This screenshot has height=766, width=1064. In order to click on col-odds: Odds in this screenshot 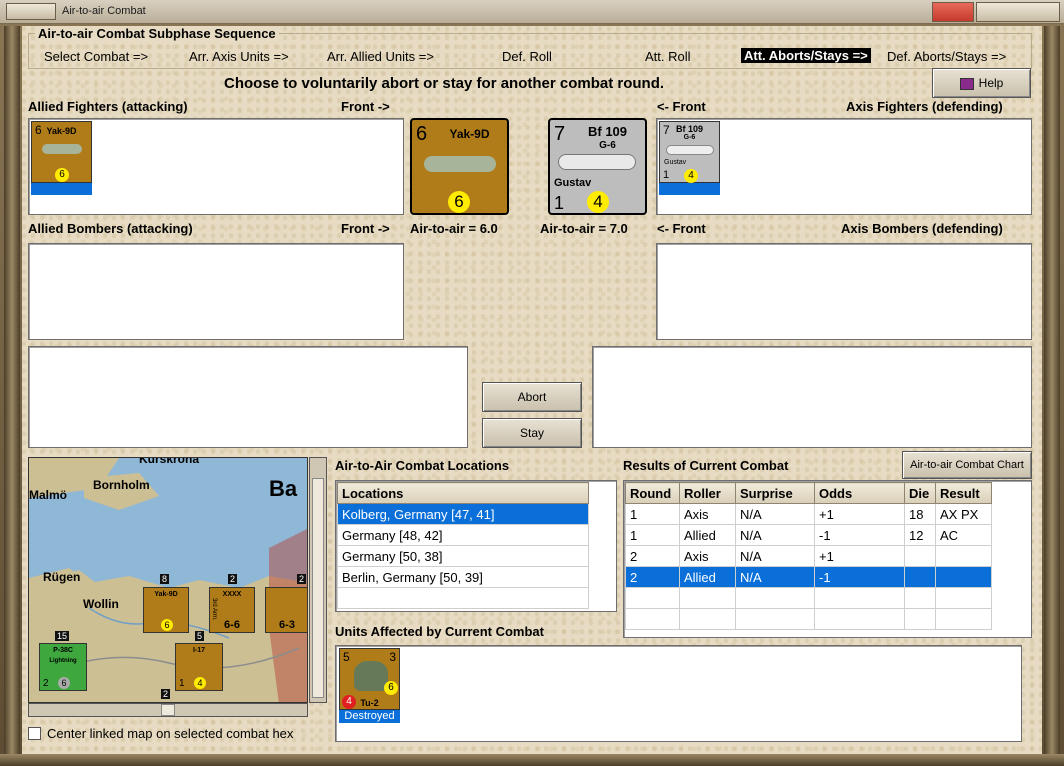, I will do `click(859, 493)`.